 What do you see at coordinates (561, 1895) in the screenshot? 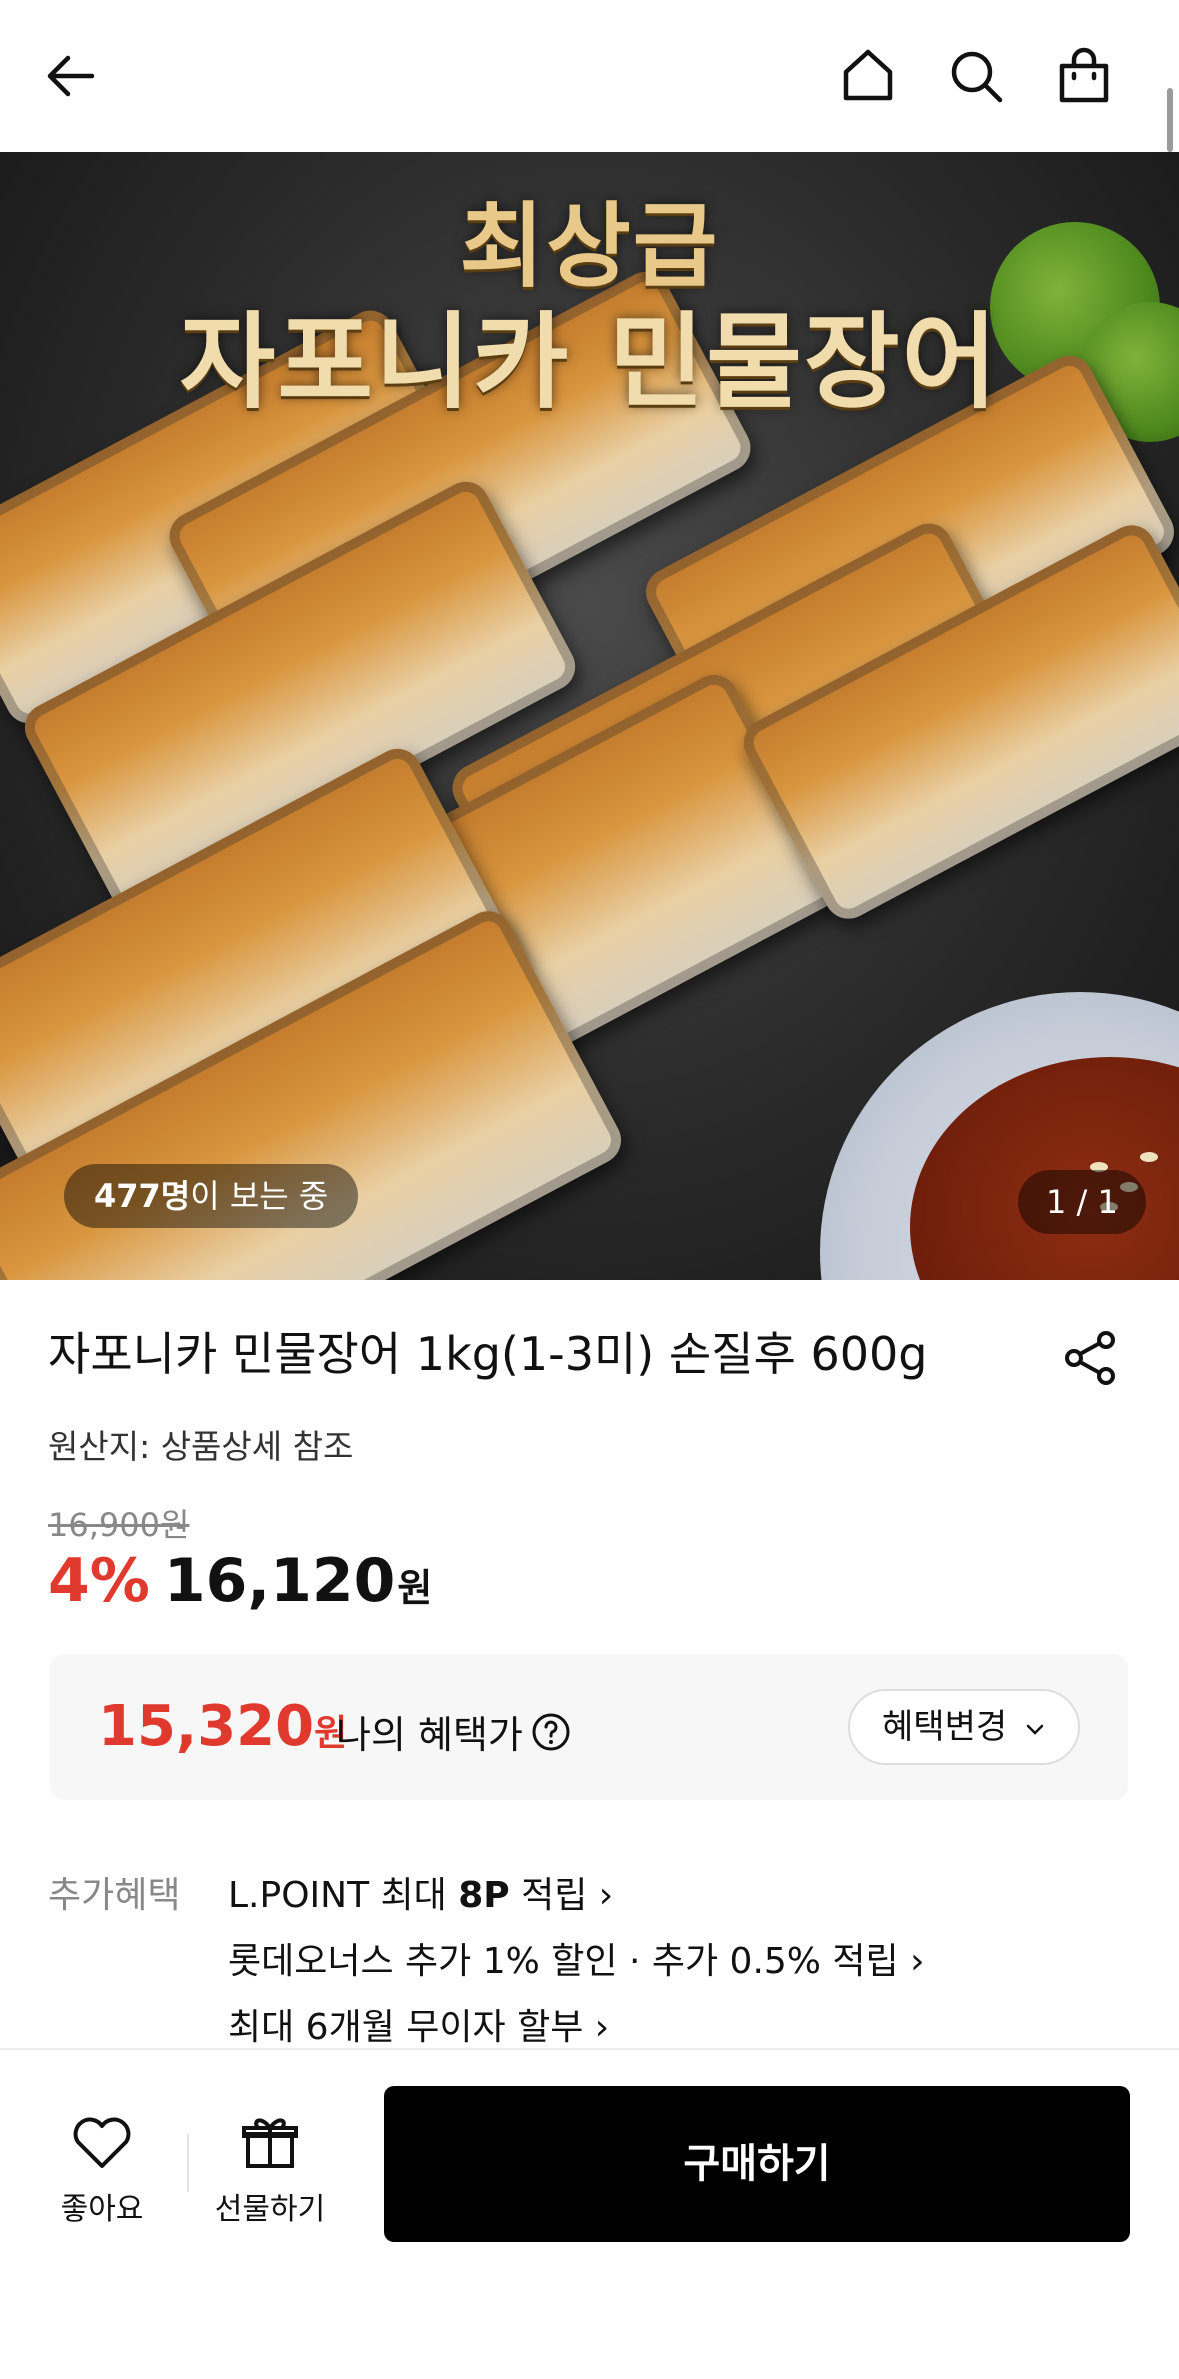
I see `lpoint-suffix: 적립 ›` at bounding box center [561, 1895].